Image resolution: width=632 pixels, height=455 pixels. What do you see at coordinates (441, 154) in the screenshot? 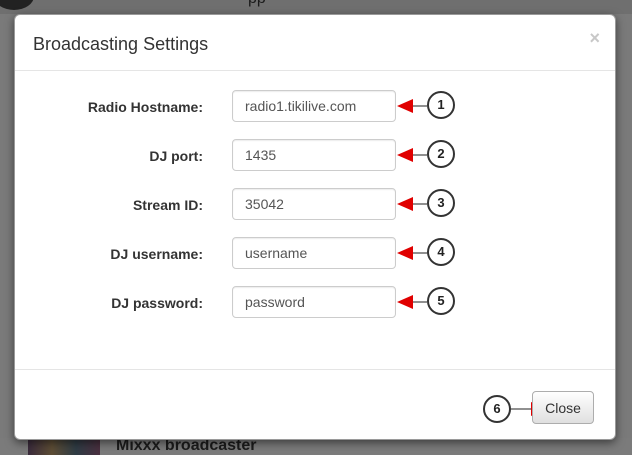
I see `callout-badge-2: 2` at bounding box center [441, 154].